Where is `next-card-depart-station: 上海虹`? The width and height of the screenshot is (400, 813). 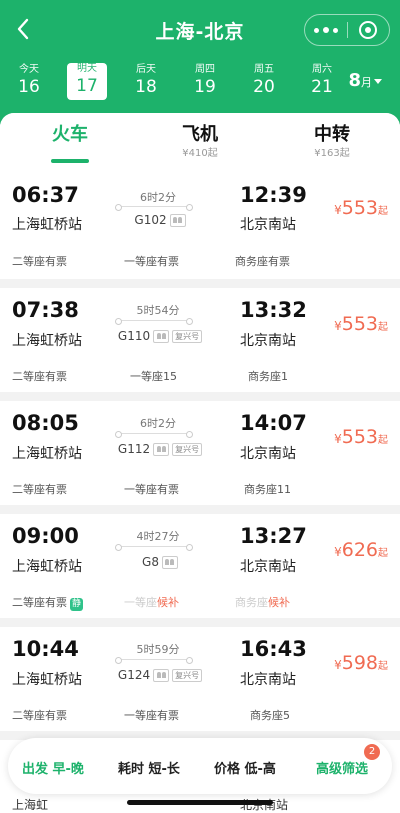 next-card-depart-station: 上海虹 is located at coordinates (30, 805).